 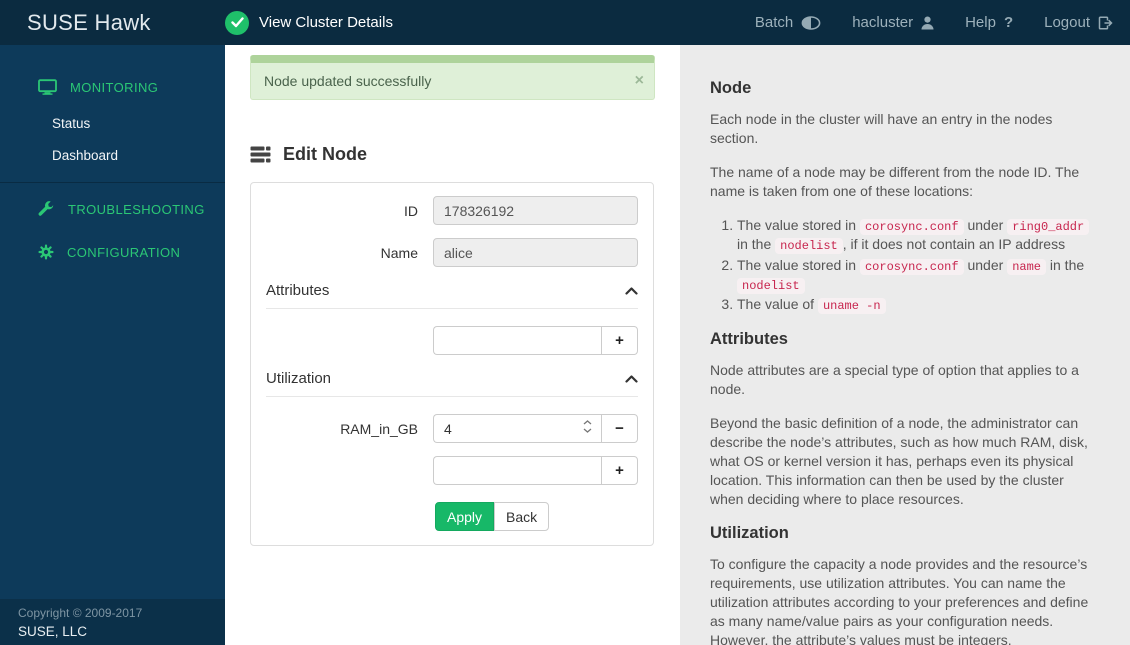 What do you see at coordinates (517, 470) in the screenshot?
I see `new-utilization-input` at bounding box center [517, 470].